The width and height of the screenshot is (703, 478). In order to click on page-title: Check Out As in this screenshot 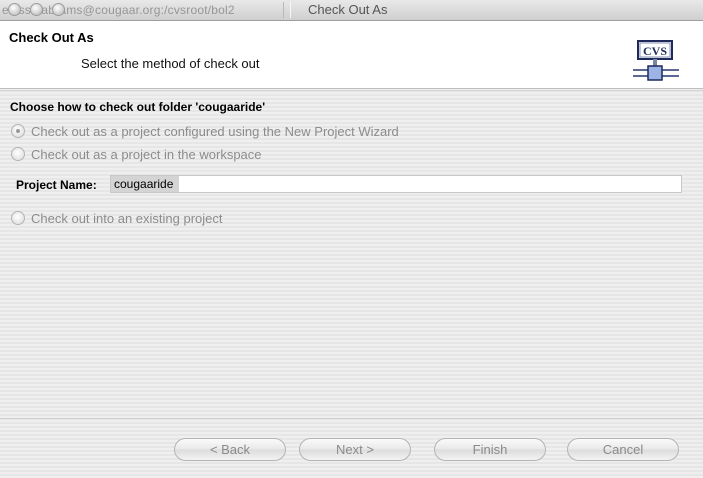, I will do `click(51, 37)`.